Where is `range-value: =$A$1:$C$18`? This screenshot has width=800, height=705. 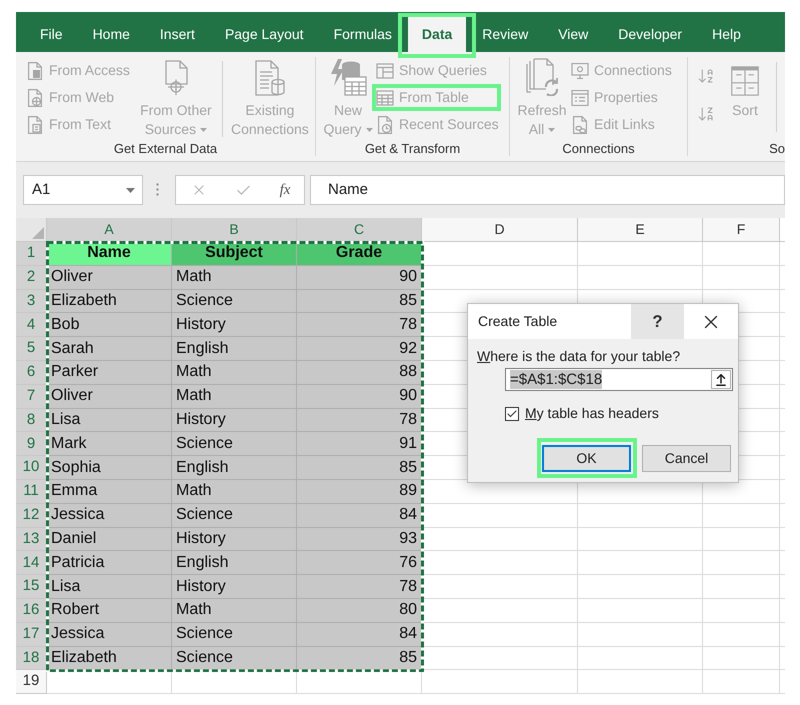
range-value: =$A$1:$C$18 is located at coordinates (556, 379).